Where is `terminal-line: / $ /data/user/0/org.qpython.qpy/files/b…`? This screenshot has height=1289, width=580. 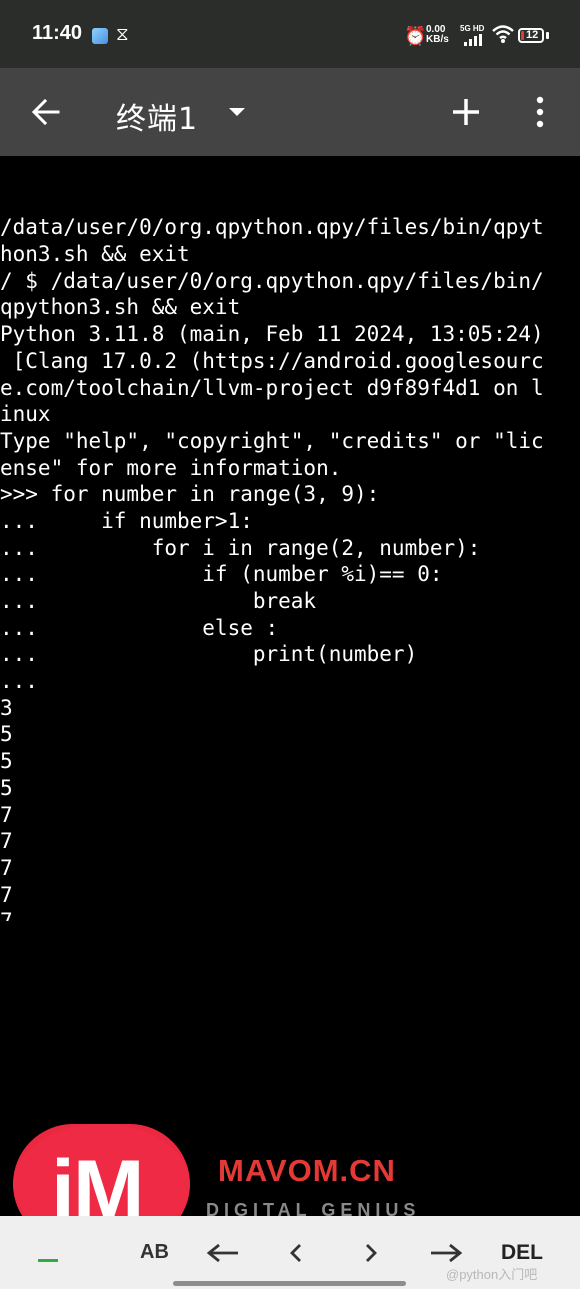
terminal-line: / $ /data/user/0/org.qpython.qpy/files/b… is located at coordinates (272, 280).